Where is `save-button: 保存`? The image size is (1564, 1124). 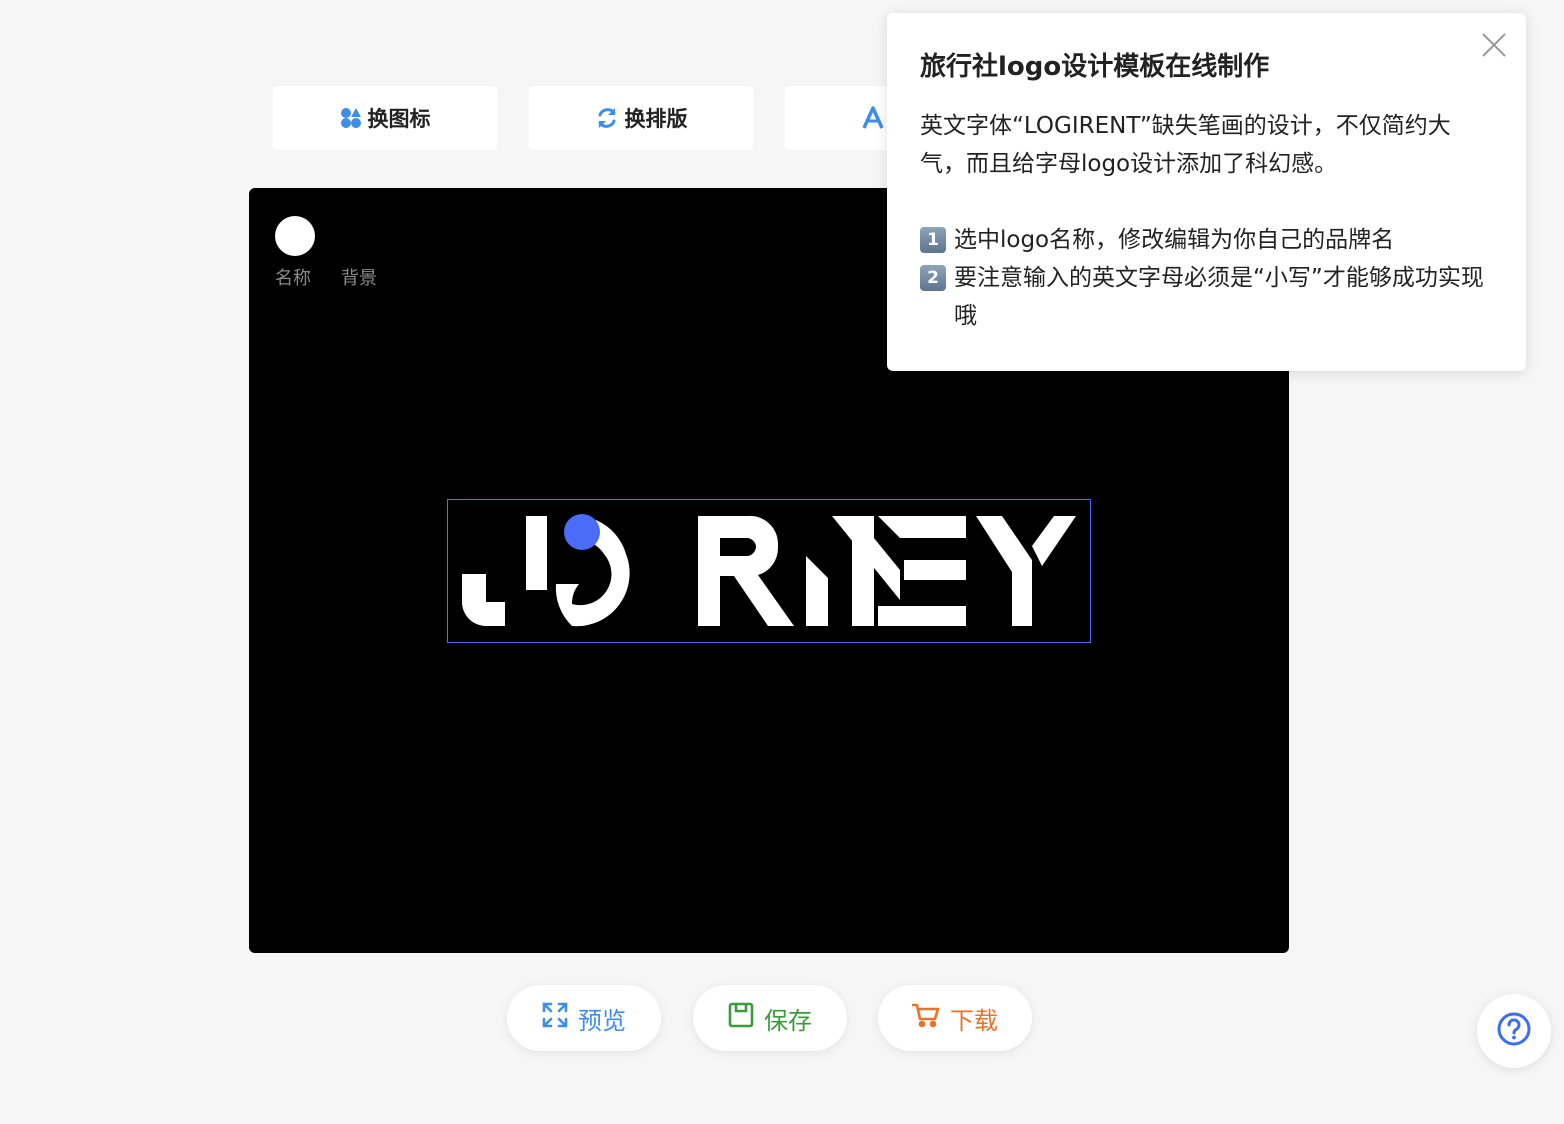
save-button: 保存 is located at coordinates (770, 1018).